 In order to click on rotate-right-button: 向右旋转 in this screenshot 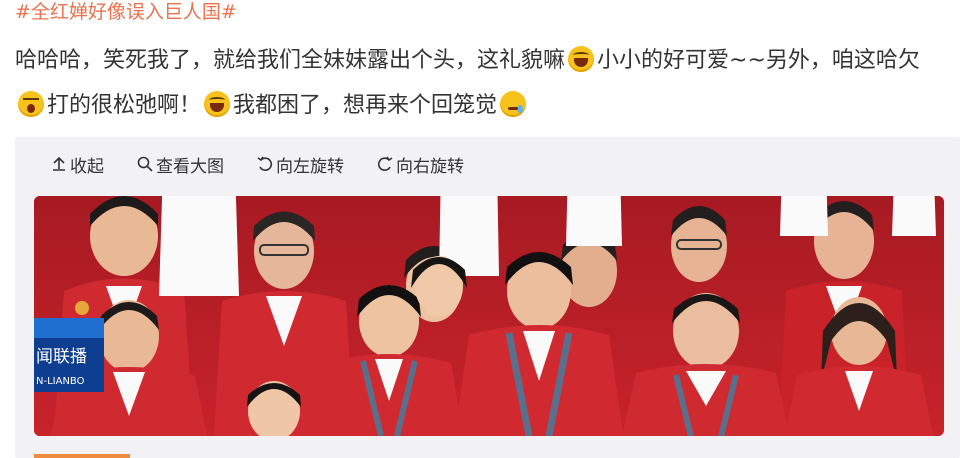, I will do `click(420, 164)`.